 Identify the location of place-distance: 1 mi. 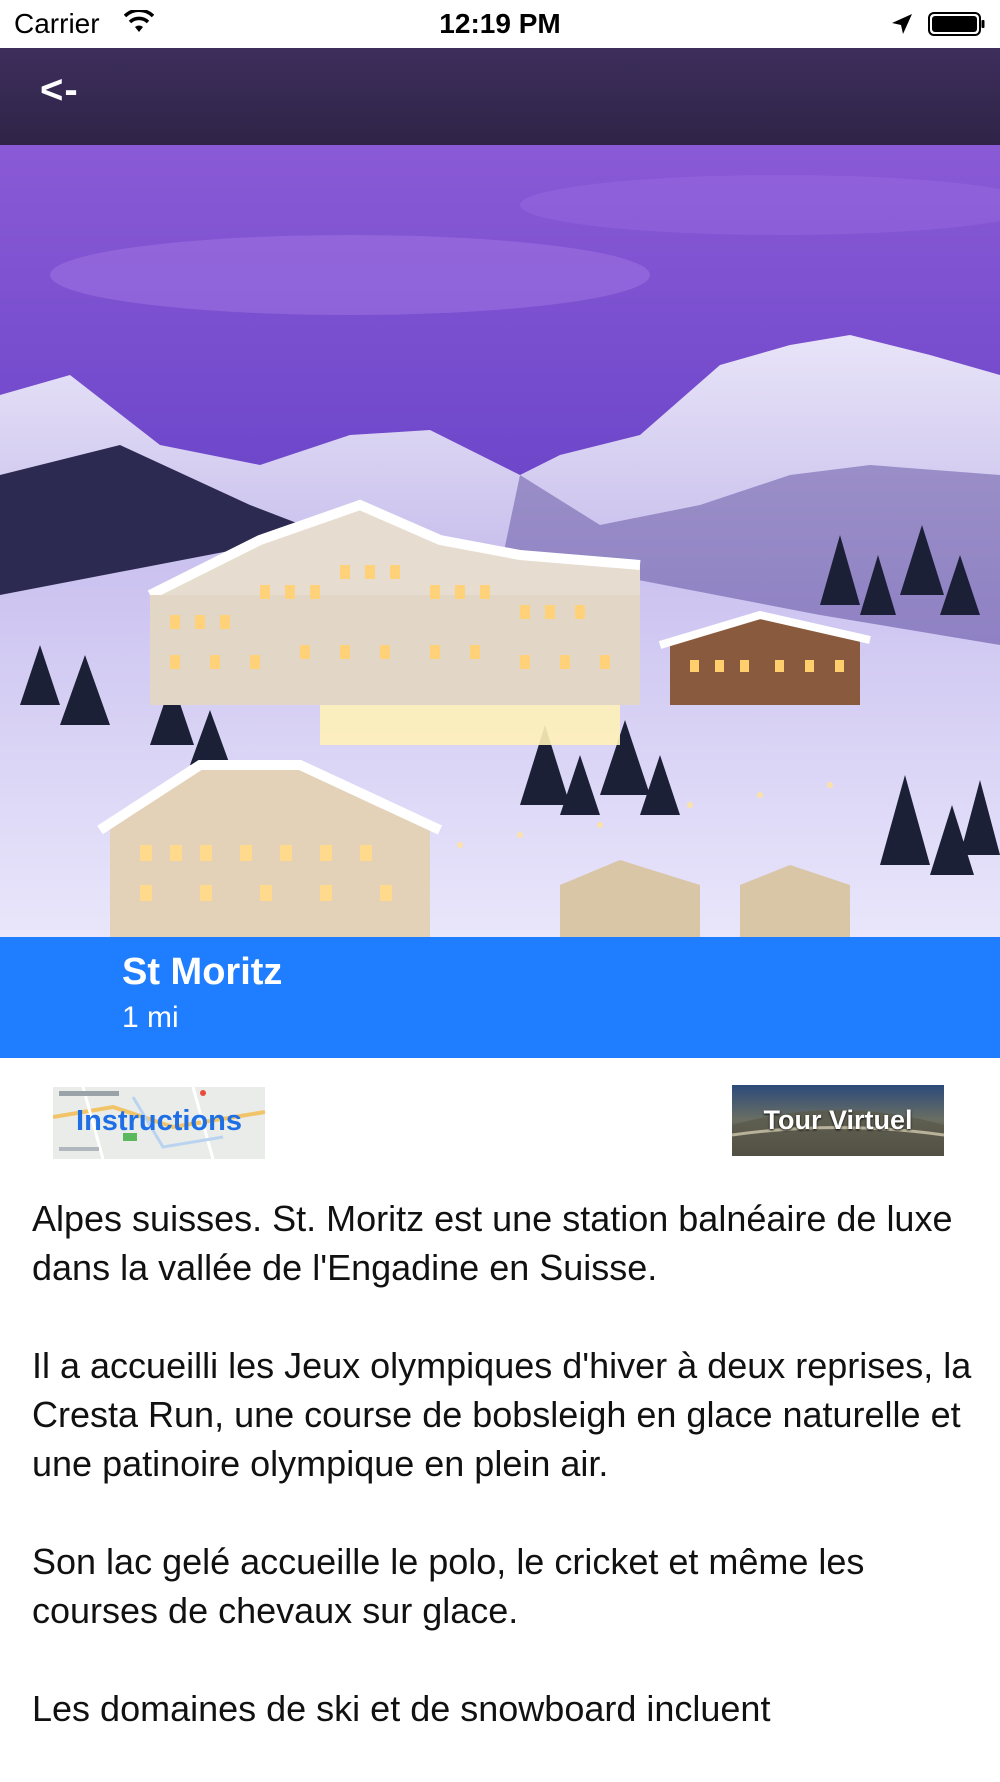
(150, 1017).